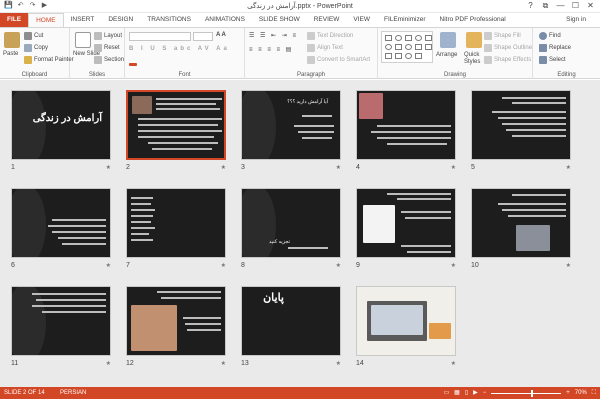 Image resolution: width=600 pixels, height=399 pixels. I want to click on shape-outline-button: Shape Outline, so click(508, 48).